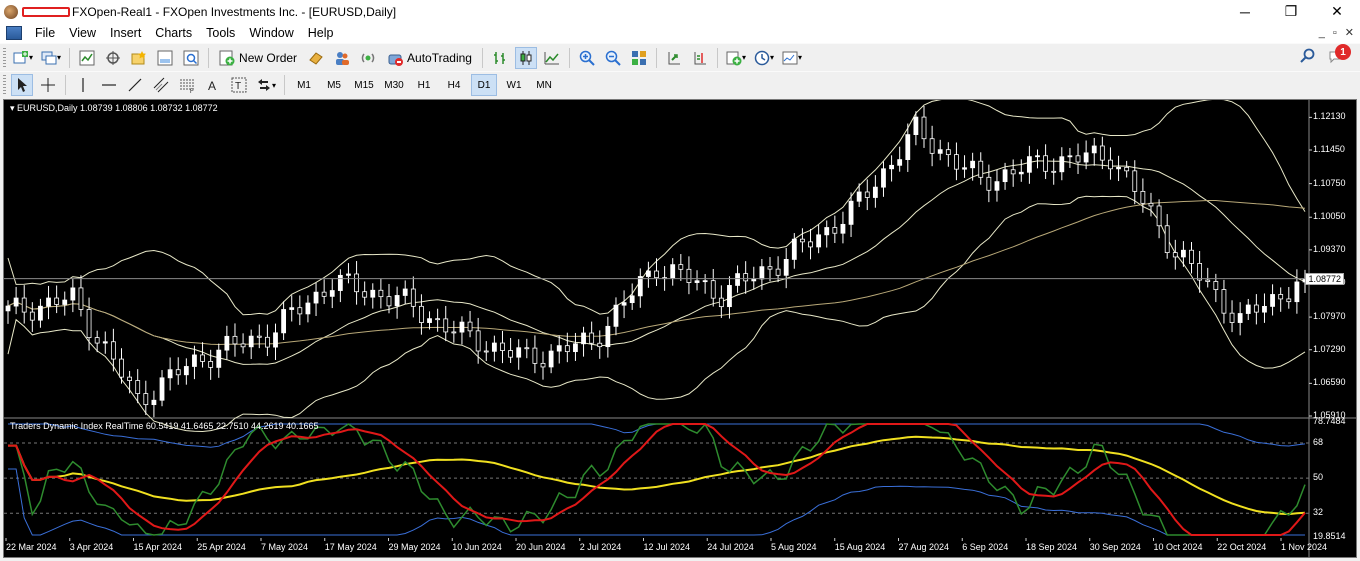 This screenshot has width=1360, height=561. What do you see at coordinates (23, 58) in the screenshot?
I see `new-chart-button: ▾` at bounding box center [23, 58].